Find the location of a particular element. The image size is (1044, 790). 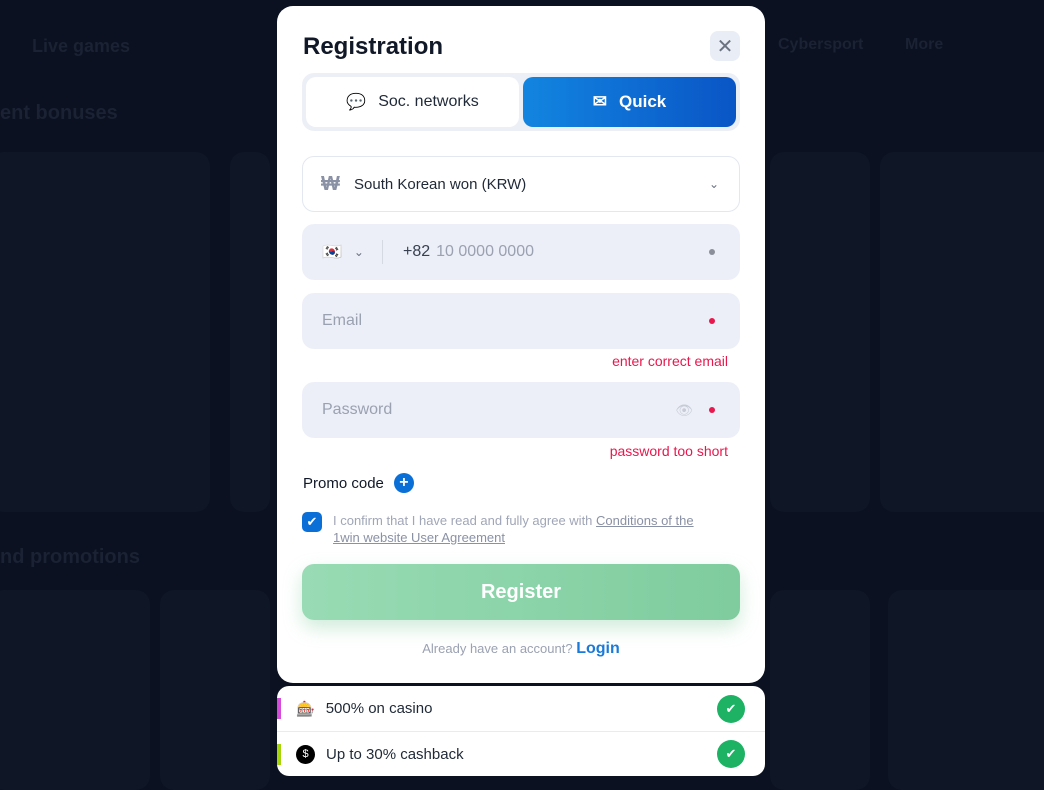

modal-title: Registration is located at coordinates (373, 46).